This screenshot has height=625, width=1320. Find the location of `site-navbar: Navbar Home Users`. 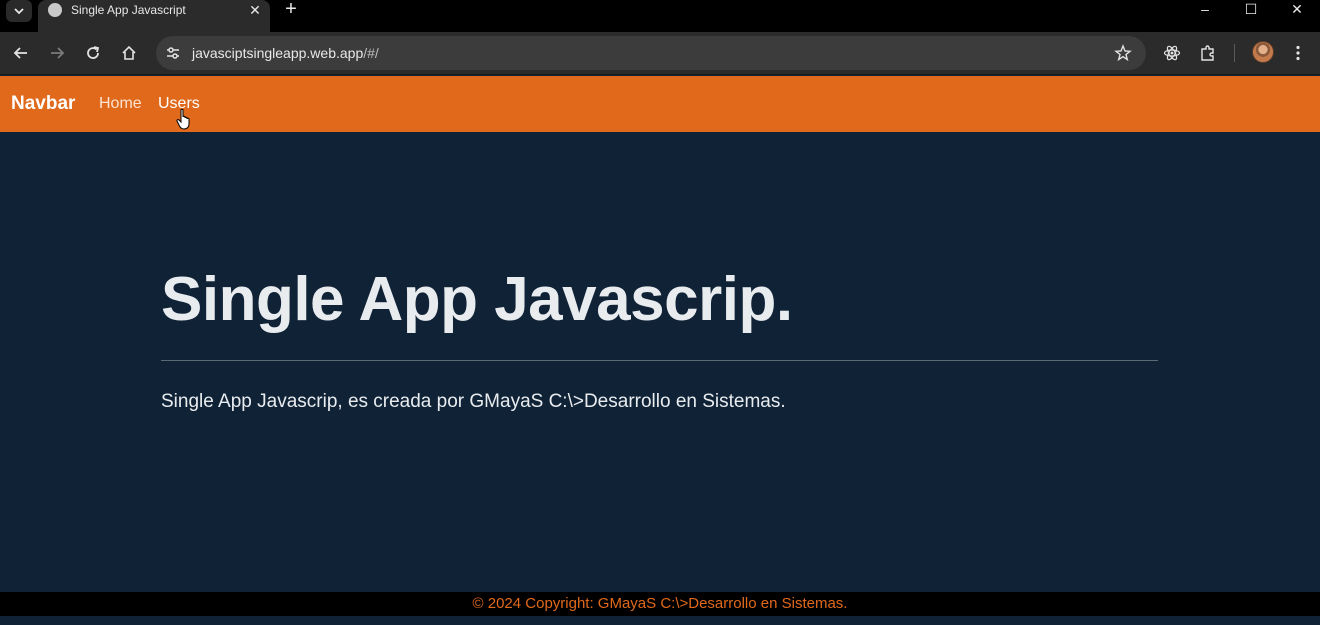

site-navbar: Navbar Home Users is located at coordinates (660, 104).